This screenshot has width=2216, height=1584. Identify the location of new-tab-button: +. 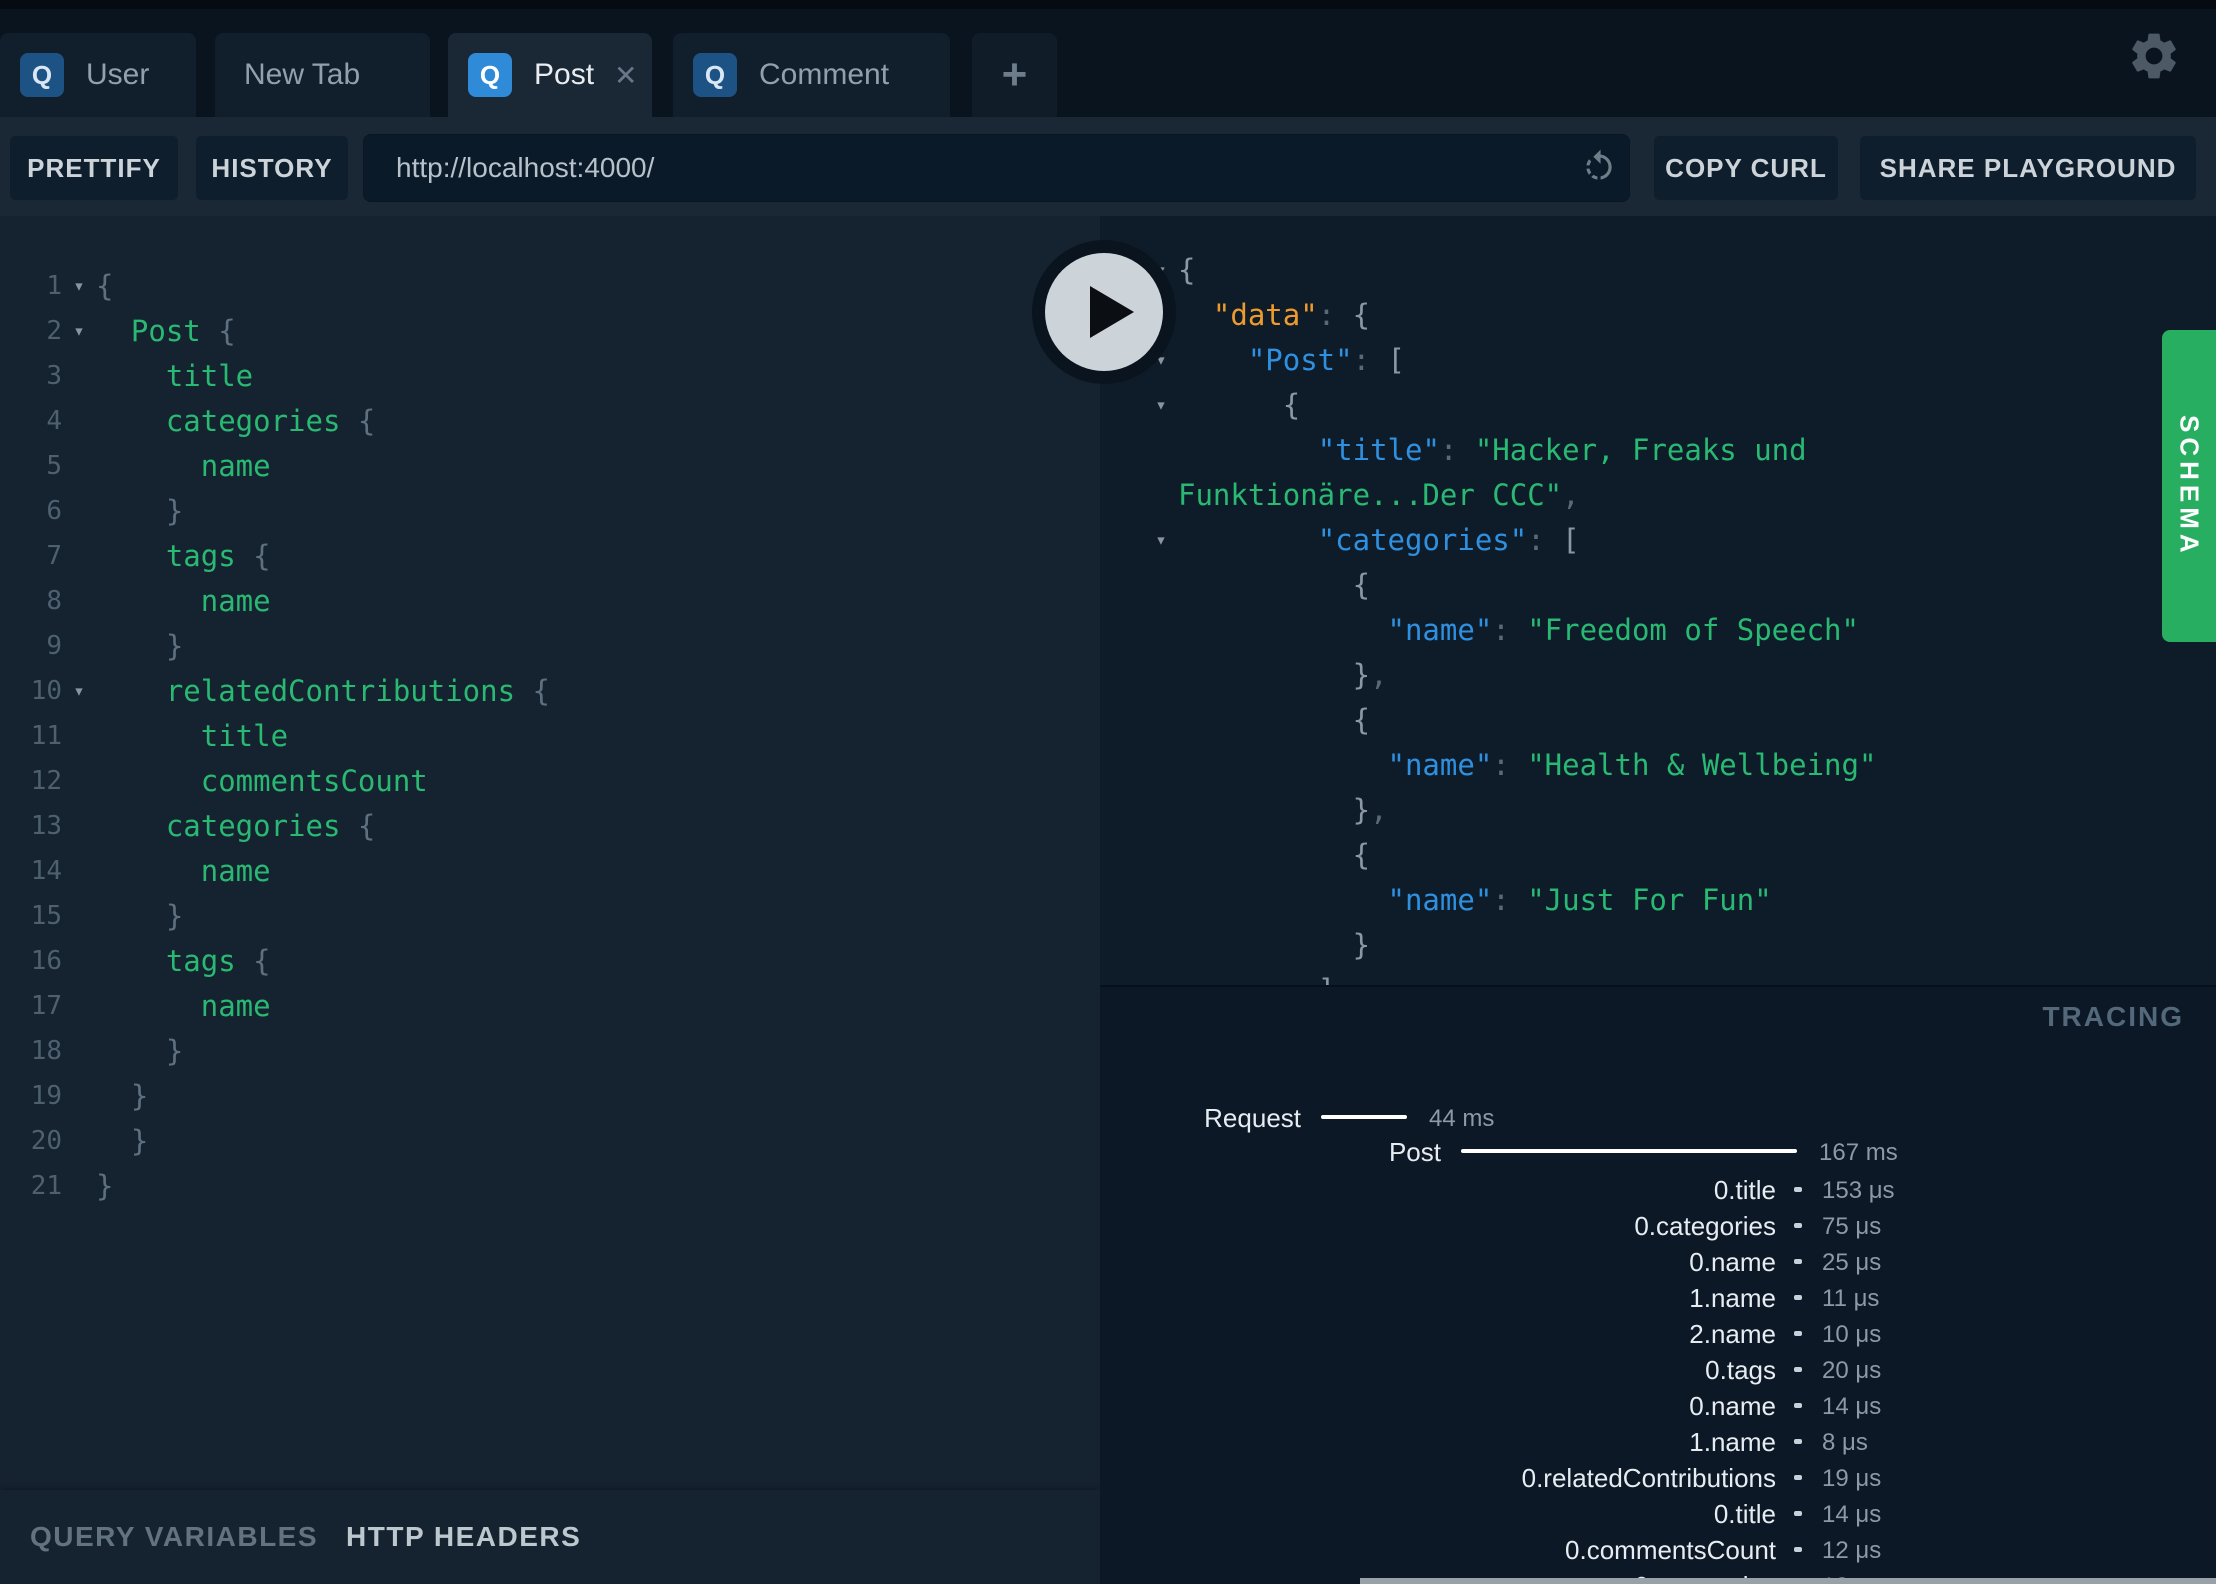
(1014, 75).